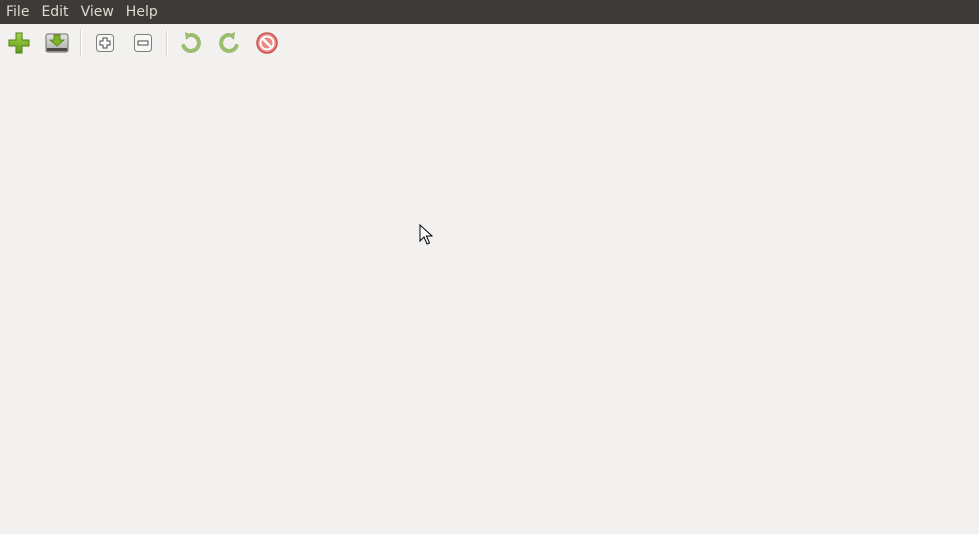 The width and height of the screenshot is (979, 534). I want to click on zoom-out-button, so click(143, 43).